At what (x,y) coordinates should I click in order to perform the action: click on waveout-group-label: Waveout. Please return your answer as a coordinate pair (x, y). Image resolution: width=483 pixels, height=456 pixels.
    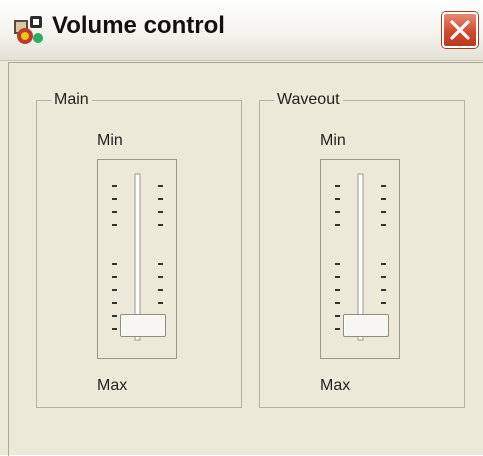
    Looking at the image, I should click on (308, 100).